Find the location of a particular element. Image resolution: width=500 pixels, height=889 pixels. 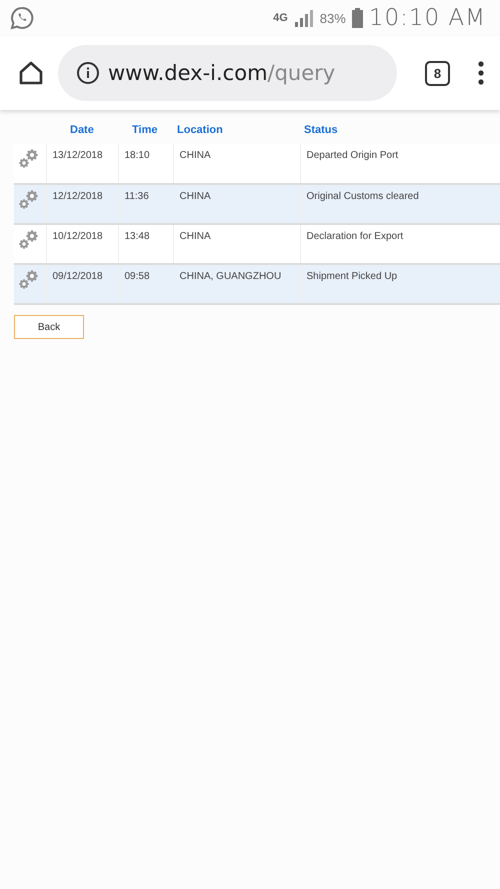

table-cell: Departed Origin Port is located at coordinates (400, 164).